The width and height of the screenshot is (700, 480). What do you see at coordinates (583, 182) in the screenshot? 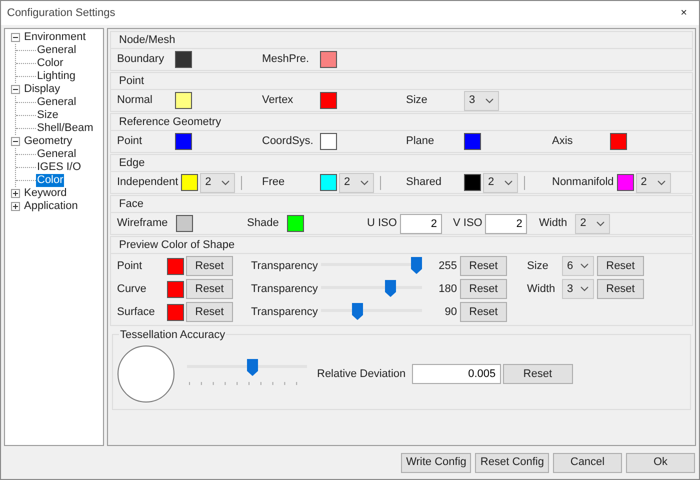
I see `field-label: Nonmanifold` at bounding box center [583, 182].